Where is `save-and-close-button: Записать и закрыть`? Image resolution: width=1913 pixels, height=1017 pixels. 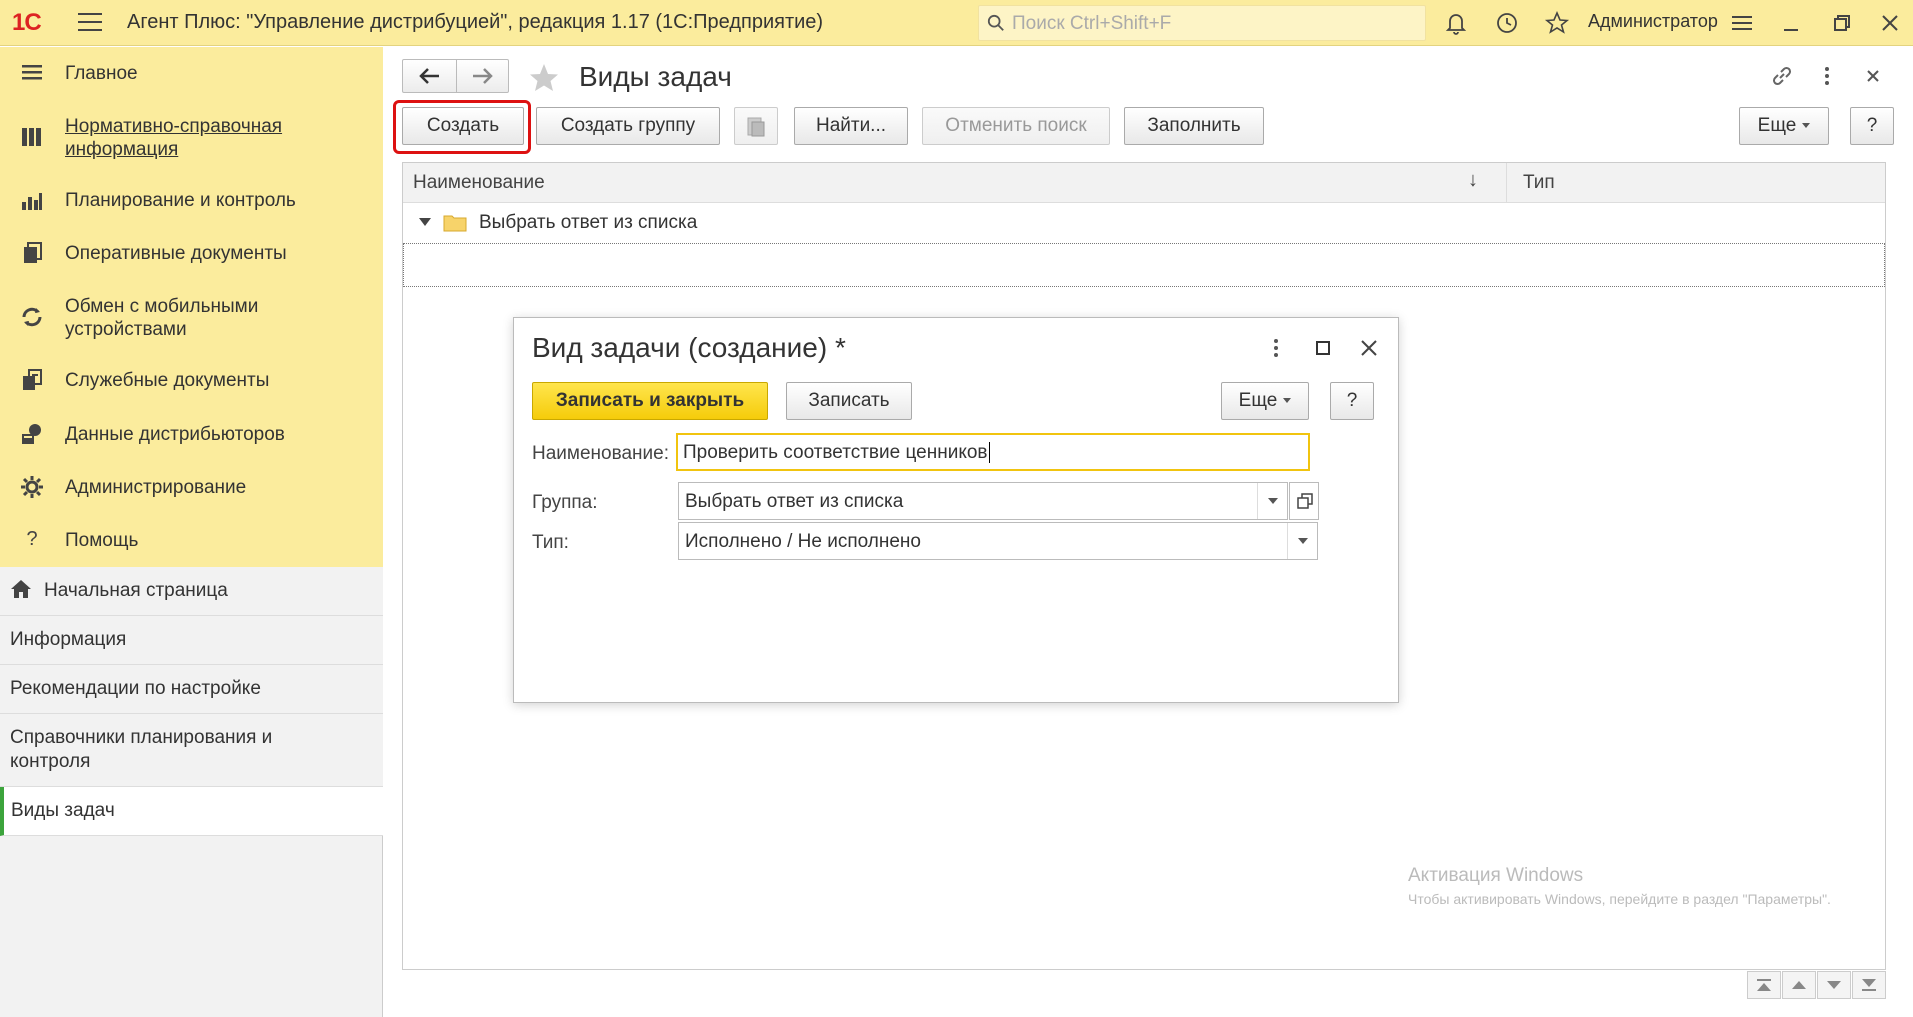 save-and-close-button: Записать и закрыть is located at coordinates (650, 401).